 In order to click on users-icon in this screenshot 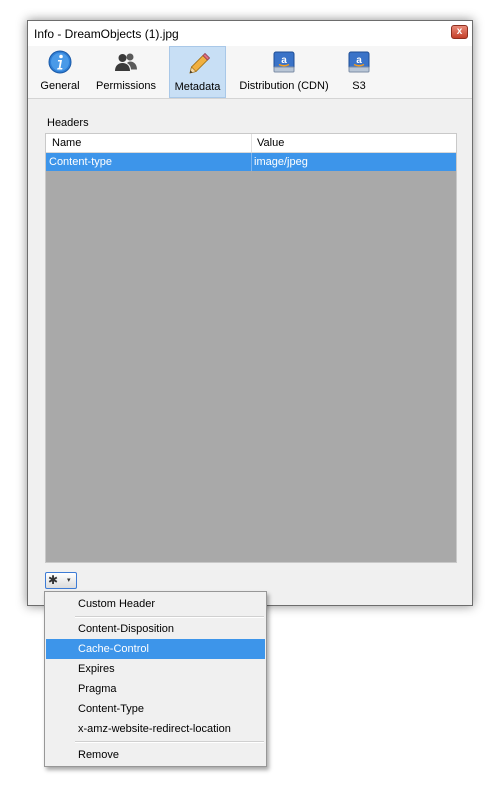, I will do `click(126, 62)`.